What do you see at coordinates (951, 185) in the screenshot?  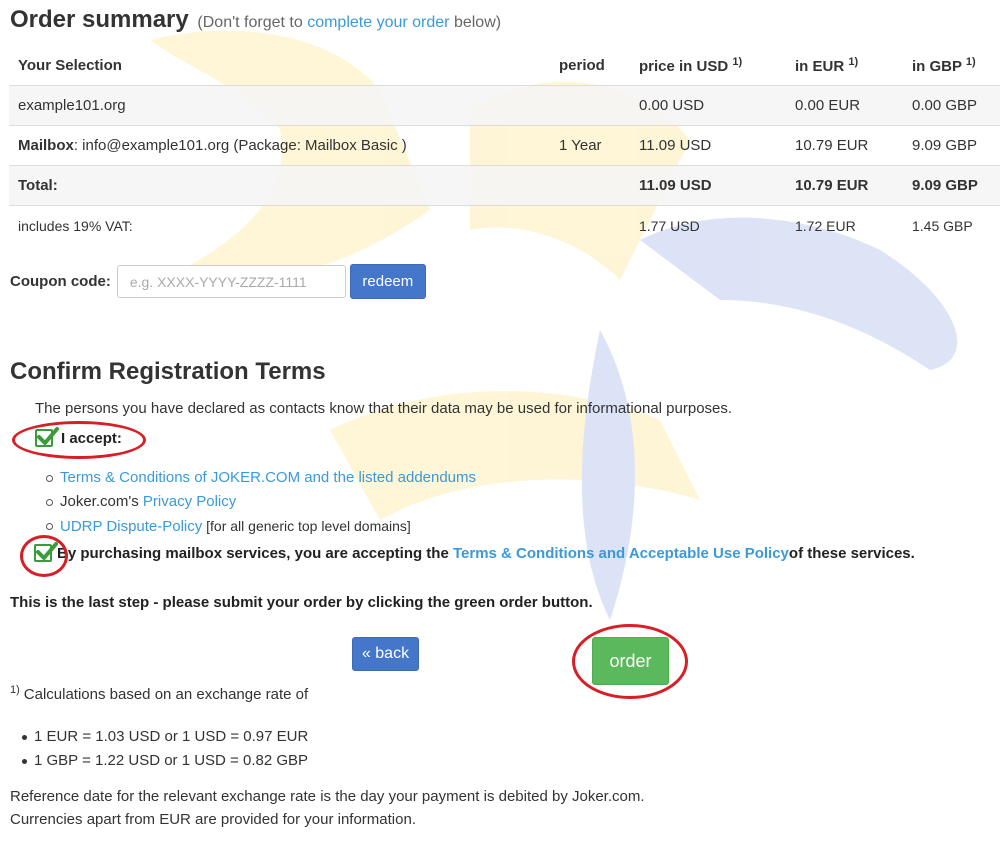 I see `total-gbp: 9.09 GBP` at bounding box center [951, 185].